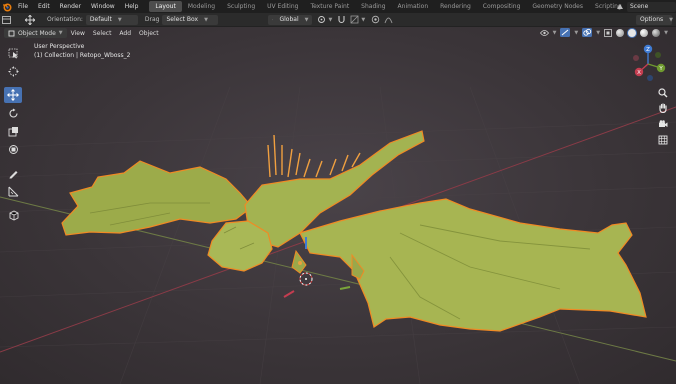 This screenshot has height=384, width=676. I want to click on orientation-dropdown: Default ▼, so click(111, 19).